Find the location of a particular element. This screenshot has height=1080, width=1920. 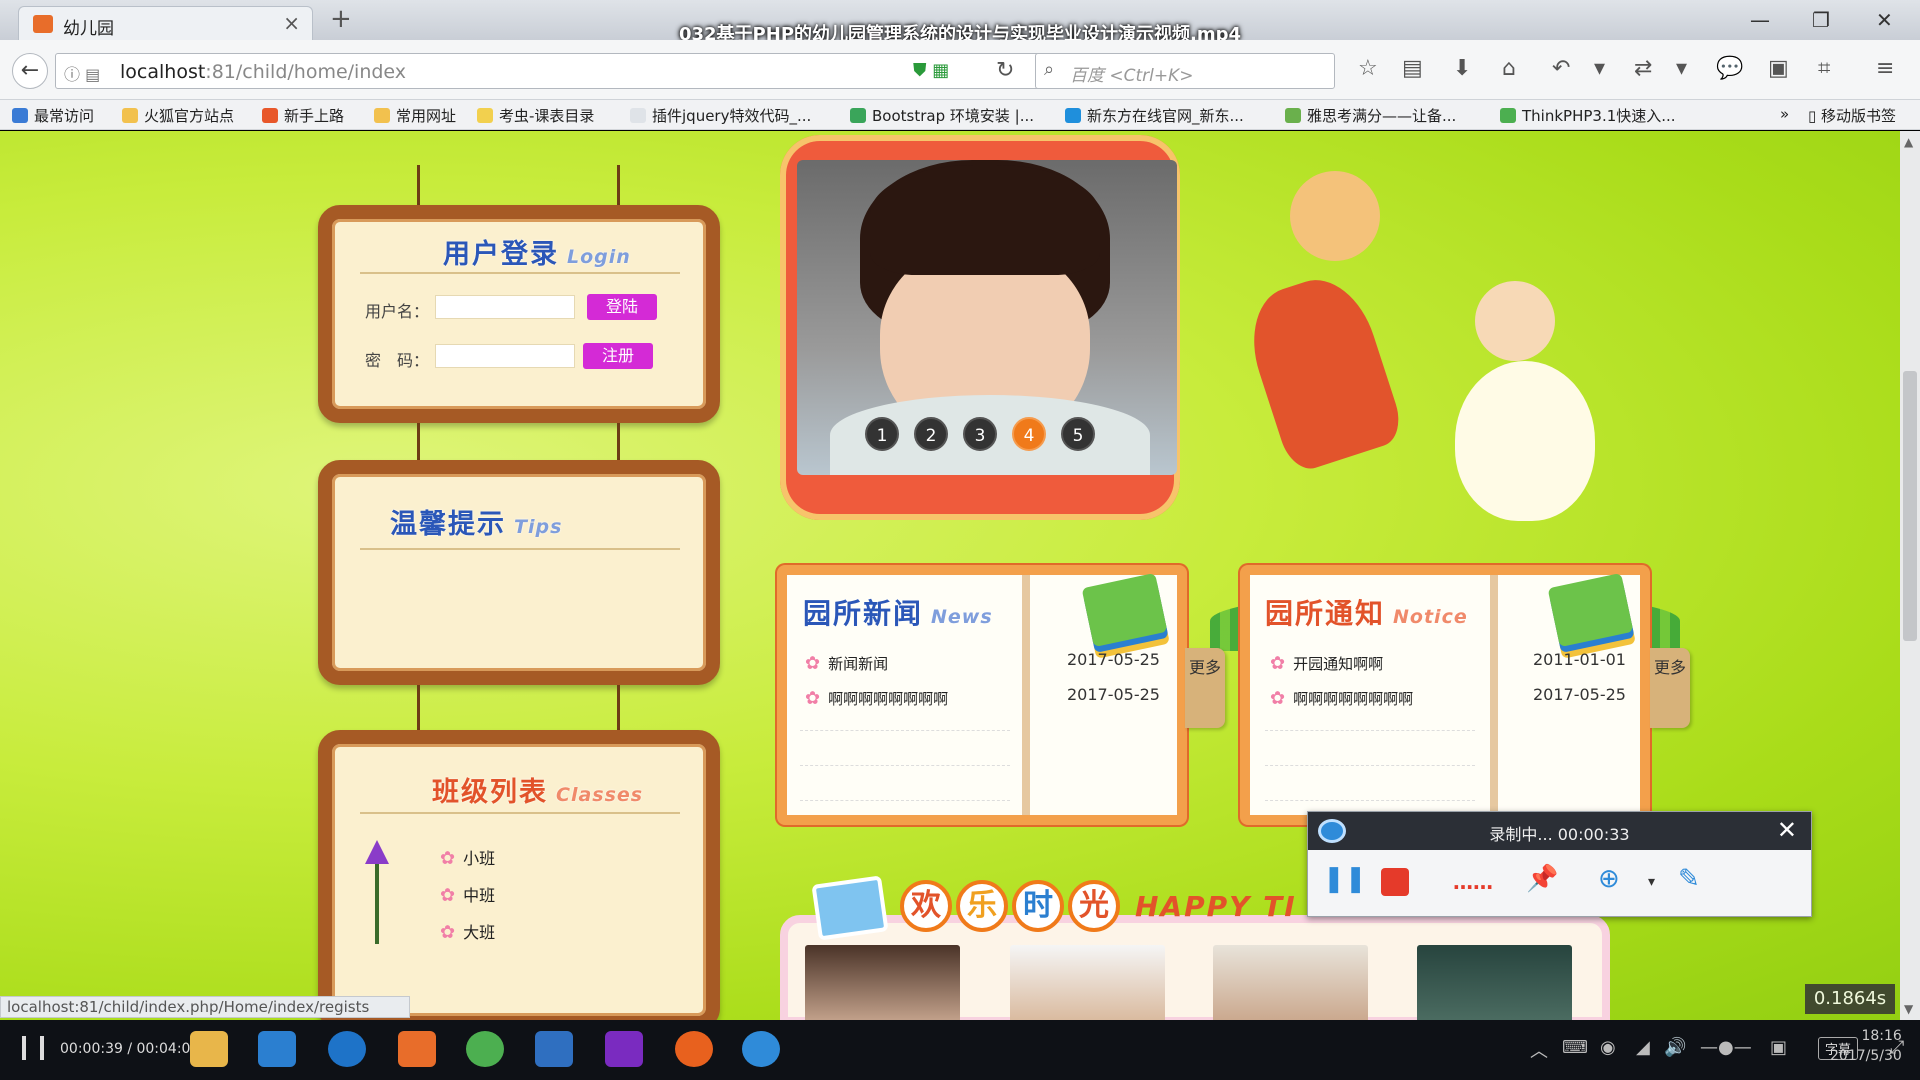

shield-icon: ⛊ ▦ is located at coordinates (931, 70).